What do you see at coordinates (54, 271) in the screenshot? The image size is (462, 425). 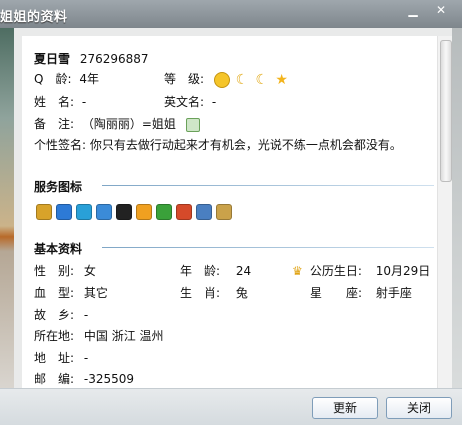 I see `gender-label: 性 别:` at bounding box center [54, 271].